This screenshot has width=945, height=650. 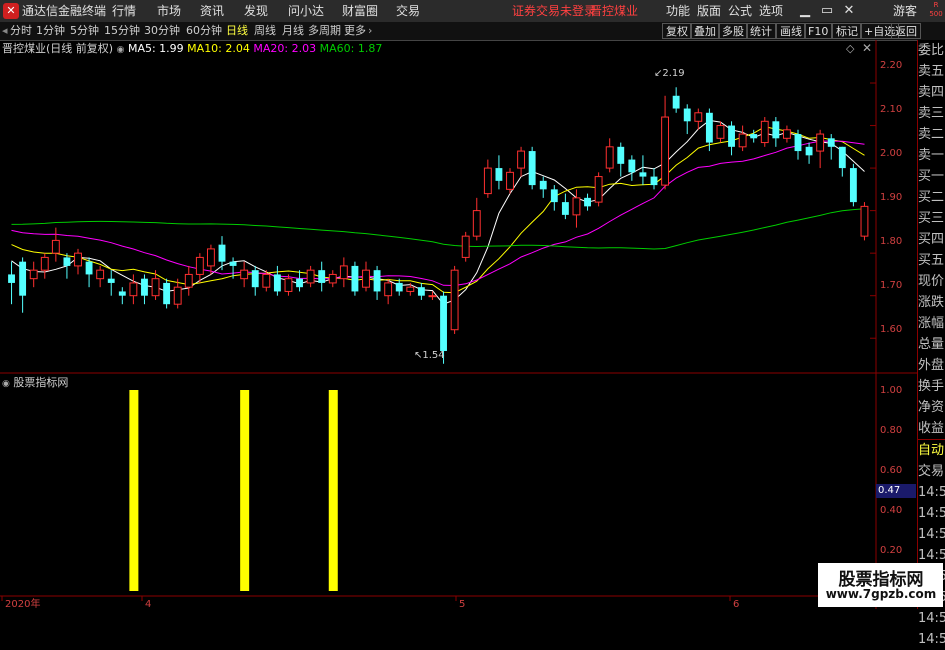 I want to click on period-1min: 1分钟, so click(x=50, y=31).